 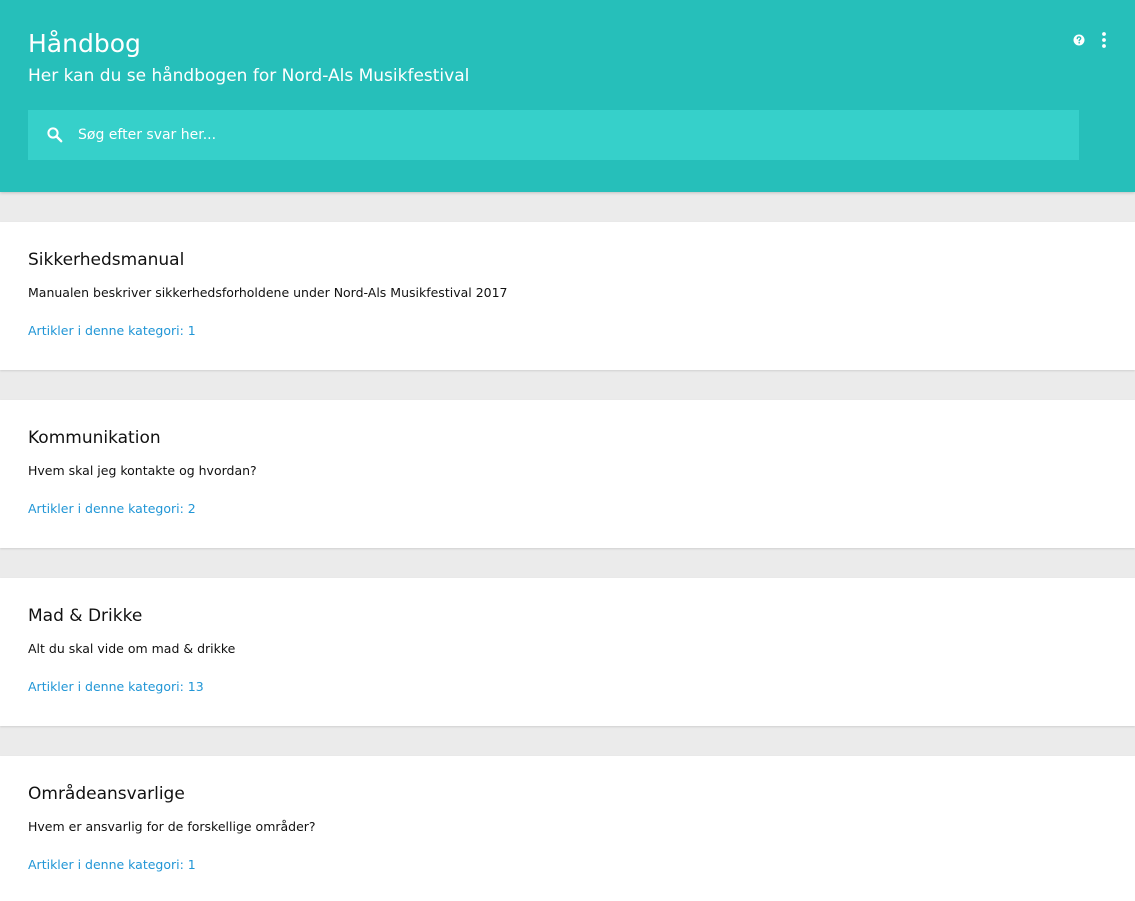 I want to click on category-title: Mad & Drikke, so click(x=85, y=616).